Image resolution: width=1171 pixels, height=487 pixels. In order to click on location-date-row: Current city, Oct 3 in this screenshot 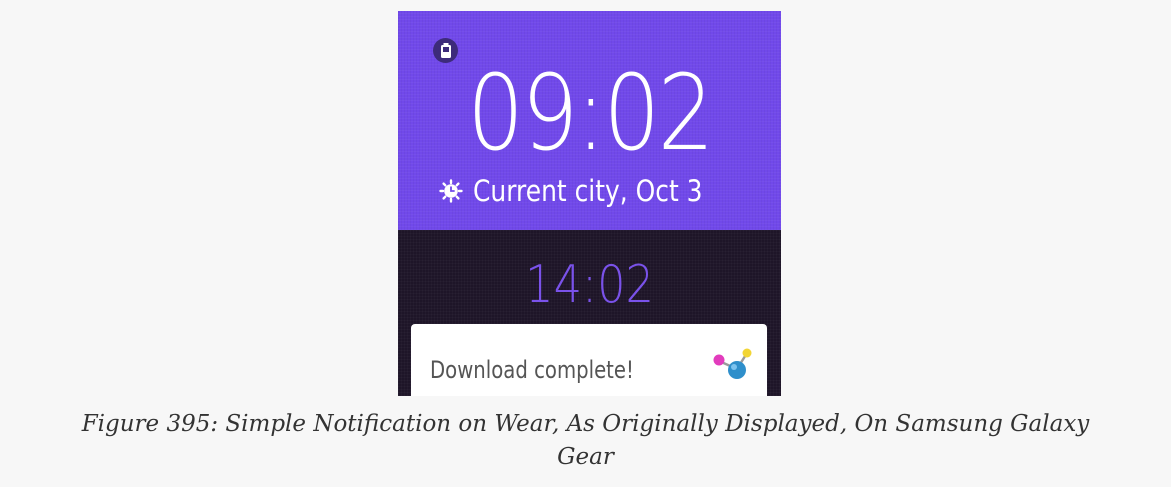, I will do `click(589, 191)`.